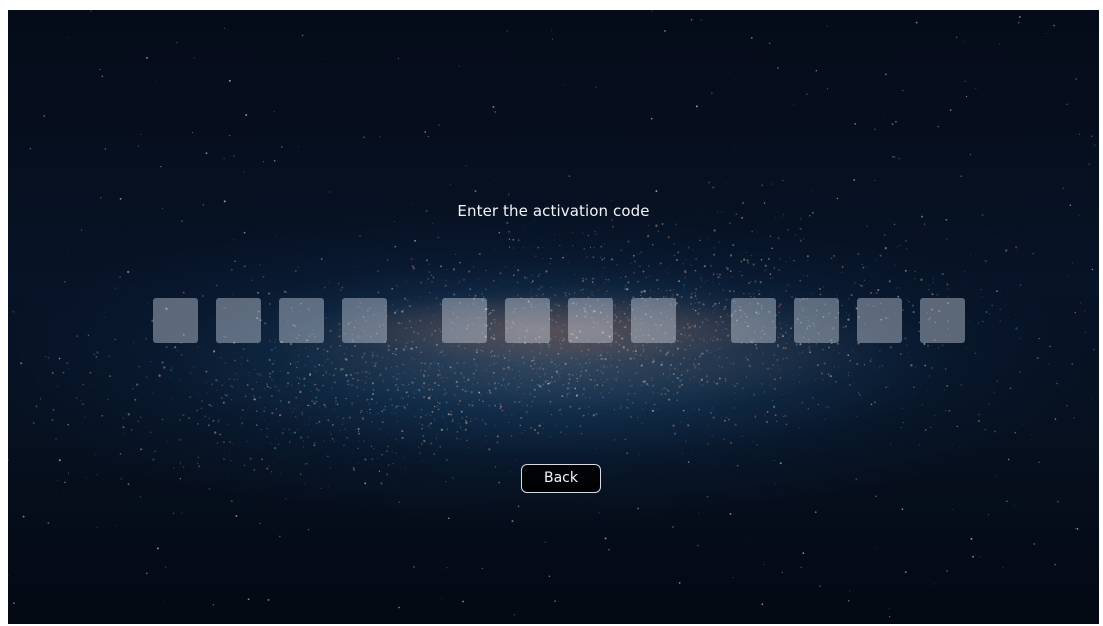 This screenshot has width=1103, height=626. What do you see at coordinates (561, 478) in the screenshot?
I see `back-button: Back` at bounding box center [561, 478].